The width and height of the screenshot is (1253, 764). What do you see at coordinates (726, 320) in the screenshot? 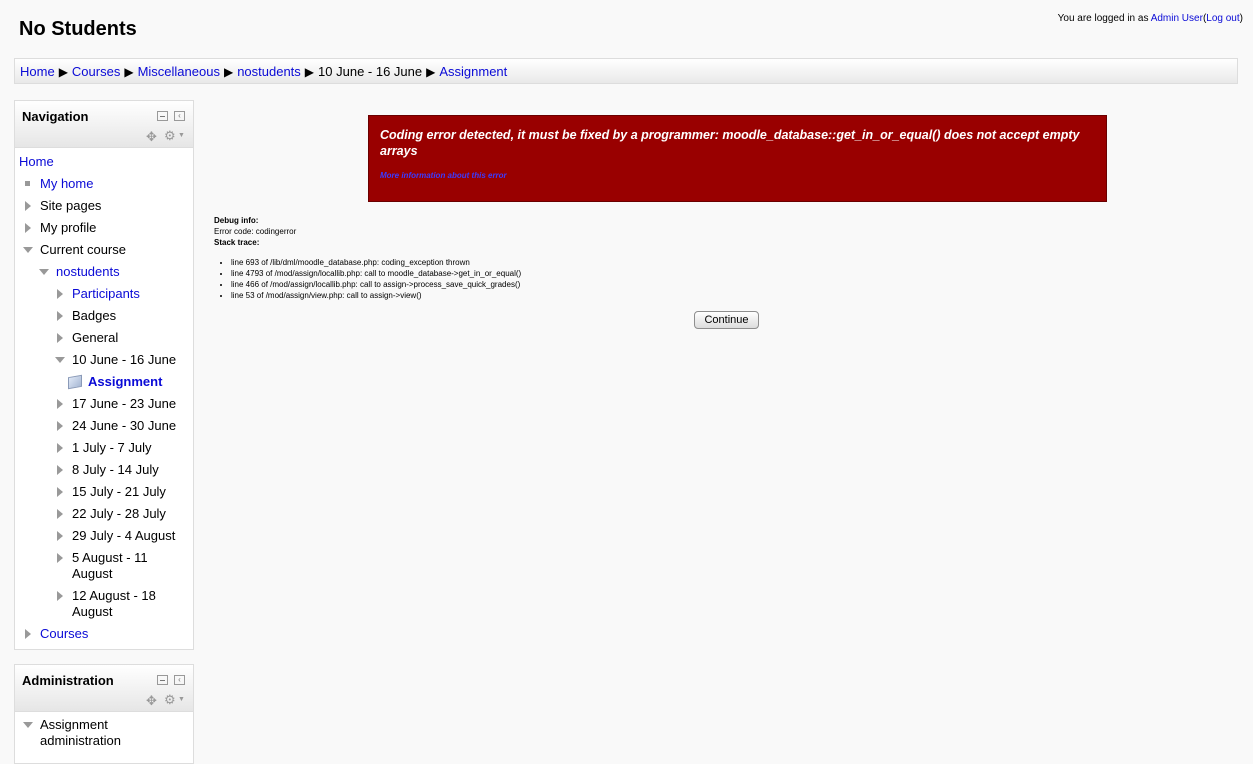
I see `continue-button: Continue` at bounding box center [726, 320].